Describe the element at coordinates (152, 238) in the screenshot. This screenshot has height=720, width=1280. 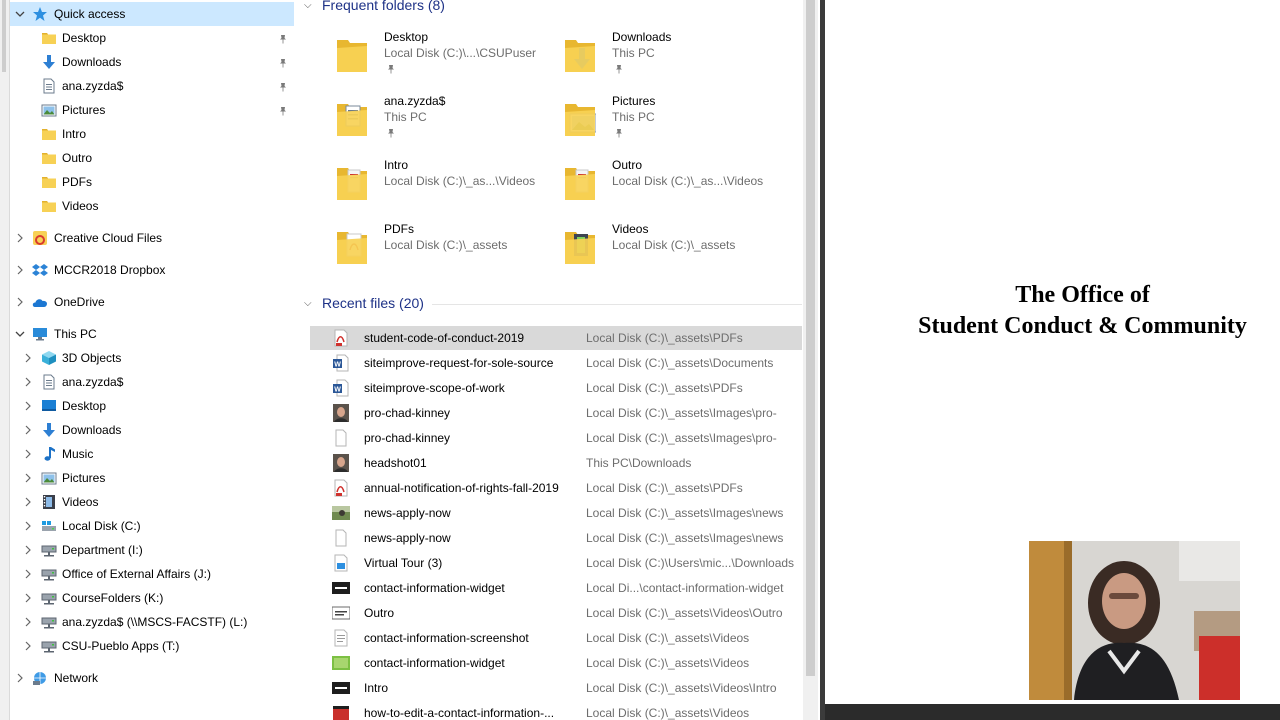
I see `sidebar-item-creative-cloud-files: Creative Cloud Files` at that location.